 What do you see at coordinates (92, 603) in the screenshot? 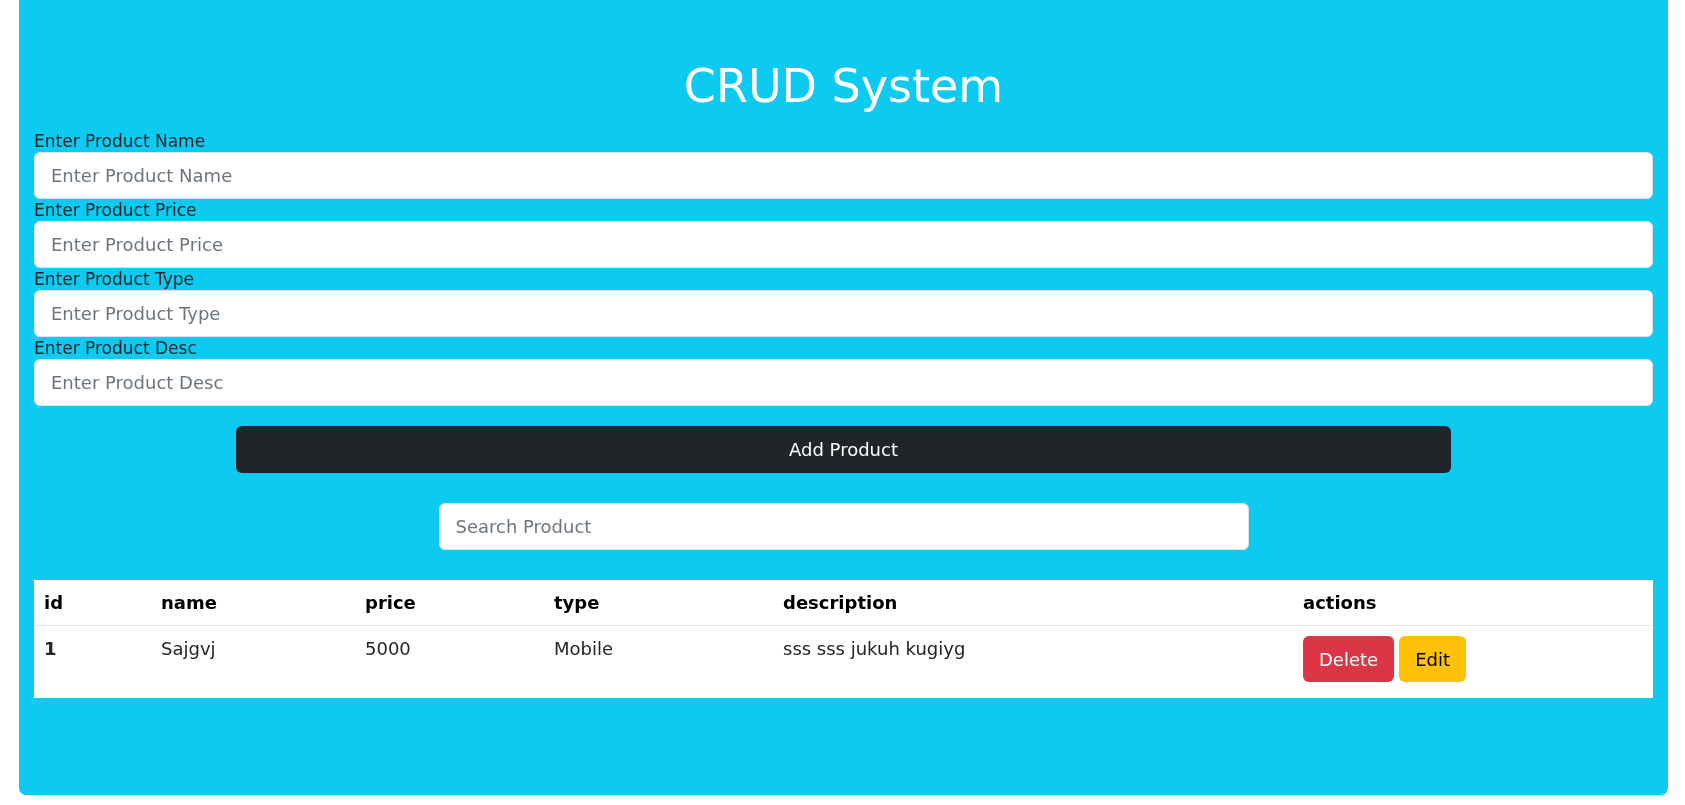
I see `column-header: id` at bounding box center [92, 603].